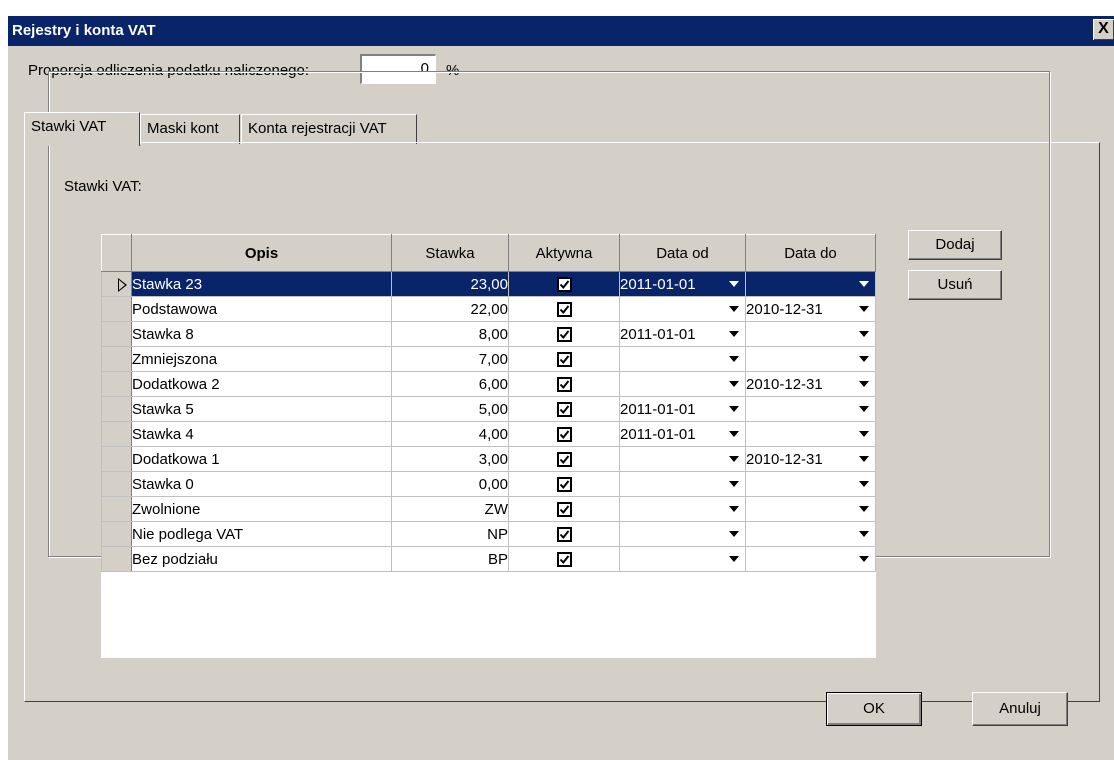 Image resolution: width=1114 pixels, height=760 pixels. I want to click on cell-stawka: 0,00, so click(450, 484).